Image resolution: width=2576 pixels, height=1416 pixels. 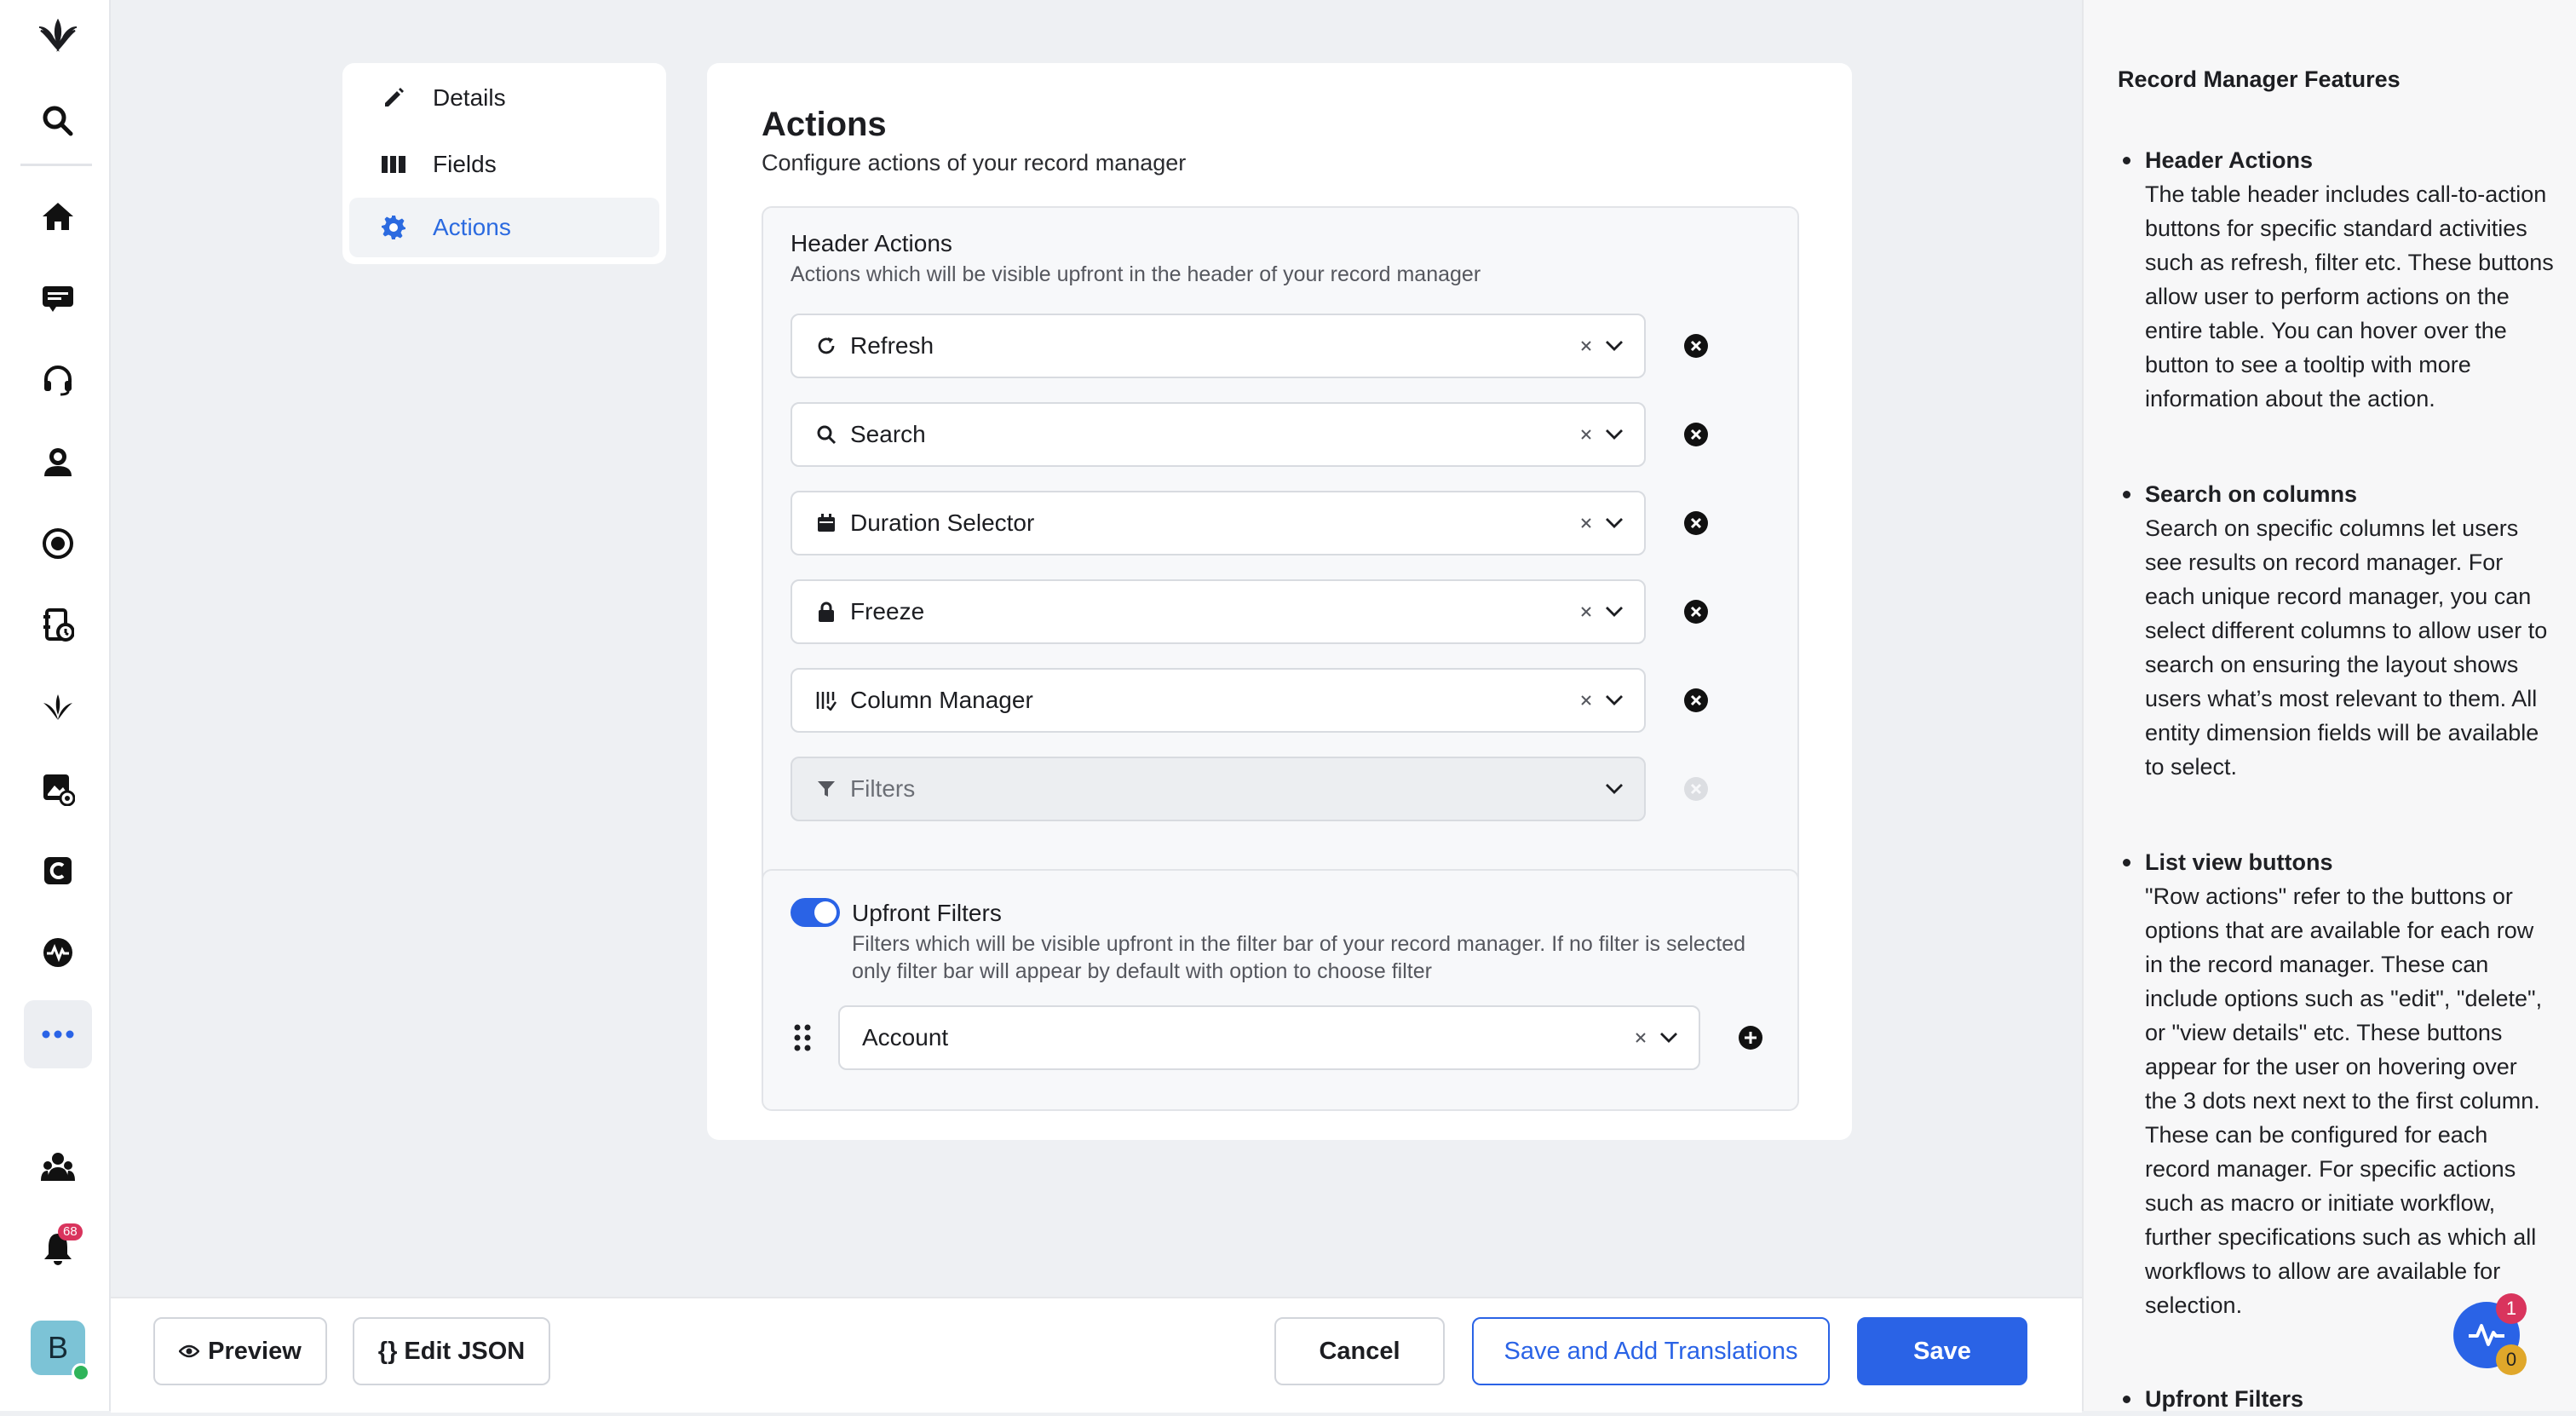 I want to click on logo-icon, so click(x=58, y=36).